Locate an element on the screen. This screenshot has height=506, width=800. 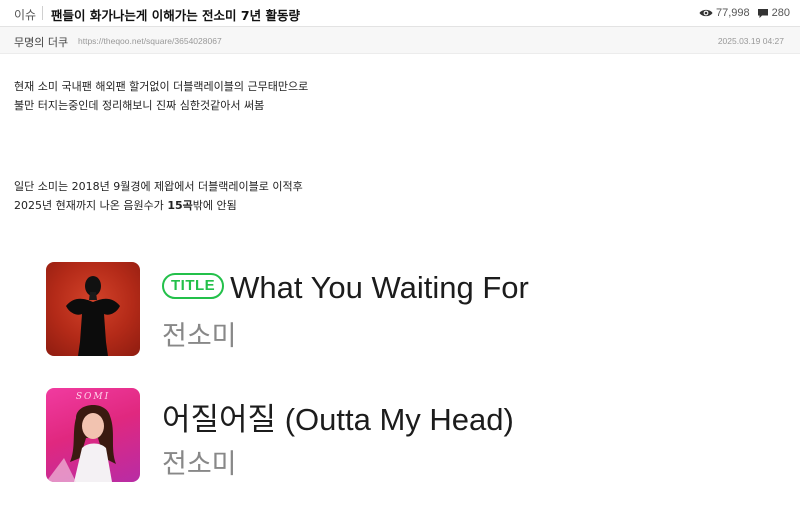
album-cover is located at coordinates (93, 309).